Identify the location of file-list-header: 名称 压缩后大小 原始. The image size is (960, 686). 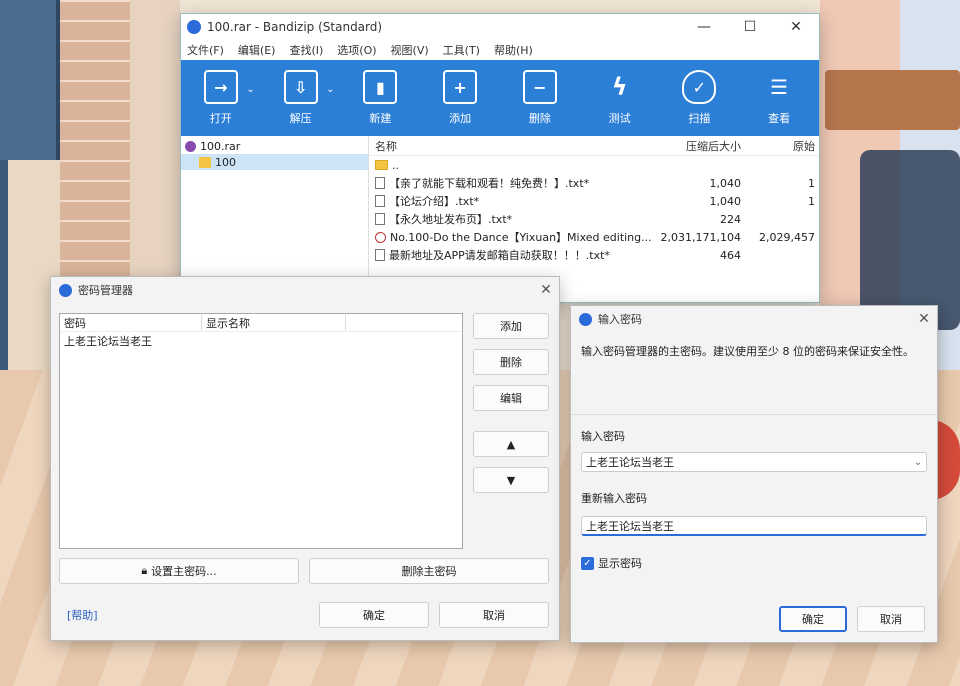
(594, 146).